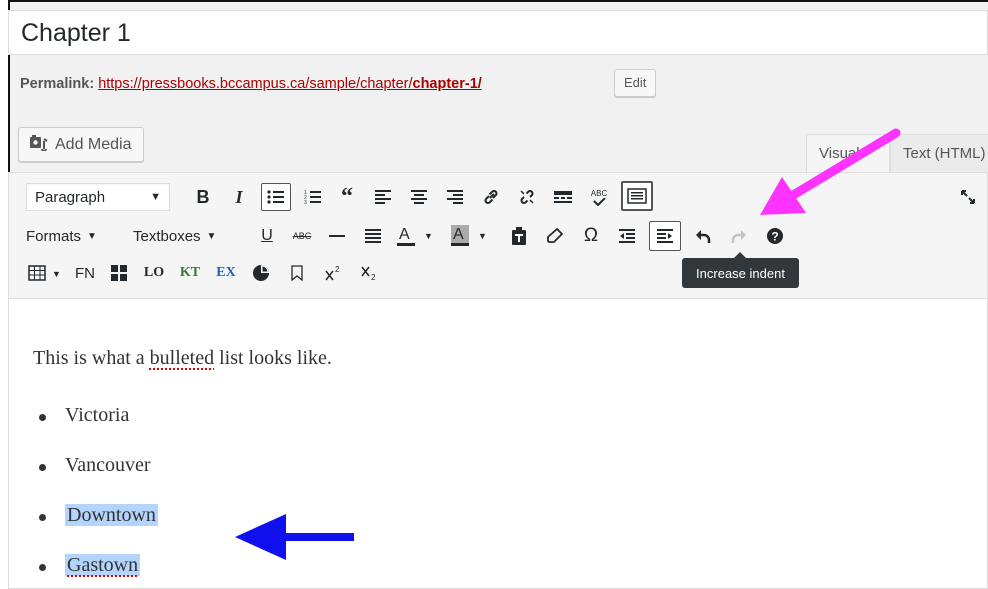  I want to click on clear-formatting-icon, so click(555, 236).